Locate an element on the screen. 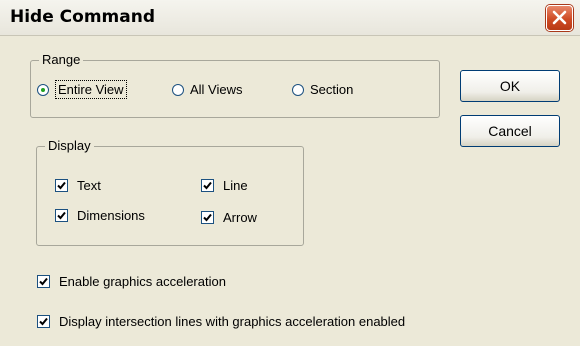 The image size is (580, 346). radio-section-label: Section is located at coordinates (332, 89).